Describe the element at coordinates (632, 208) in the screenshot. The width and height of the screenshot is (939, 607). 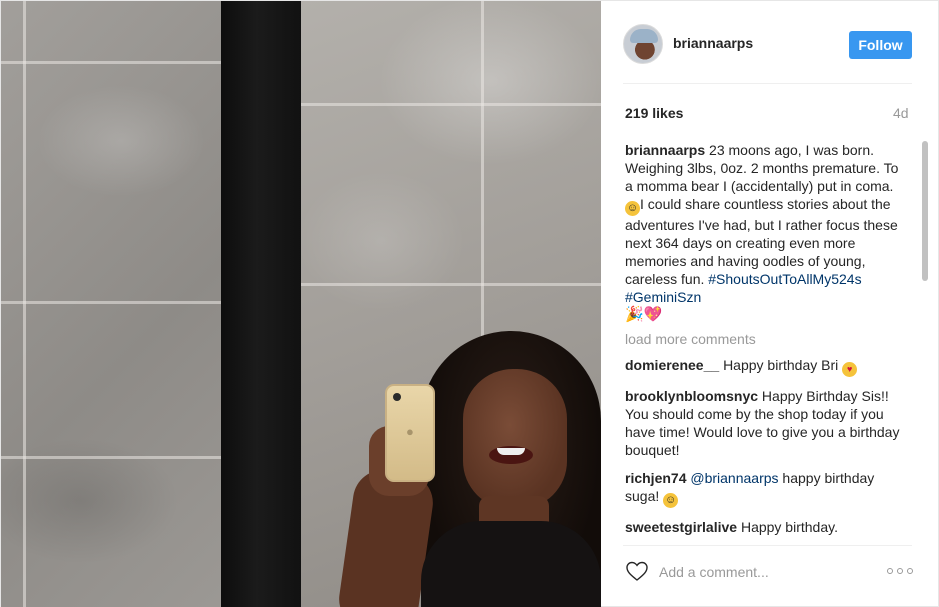
I see `grinning-sweat-emoji-icon: ☺` at that location.